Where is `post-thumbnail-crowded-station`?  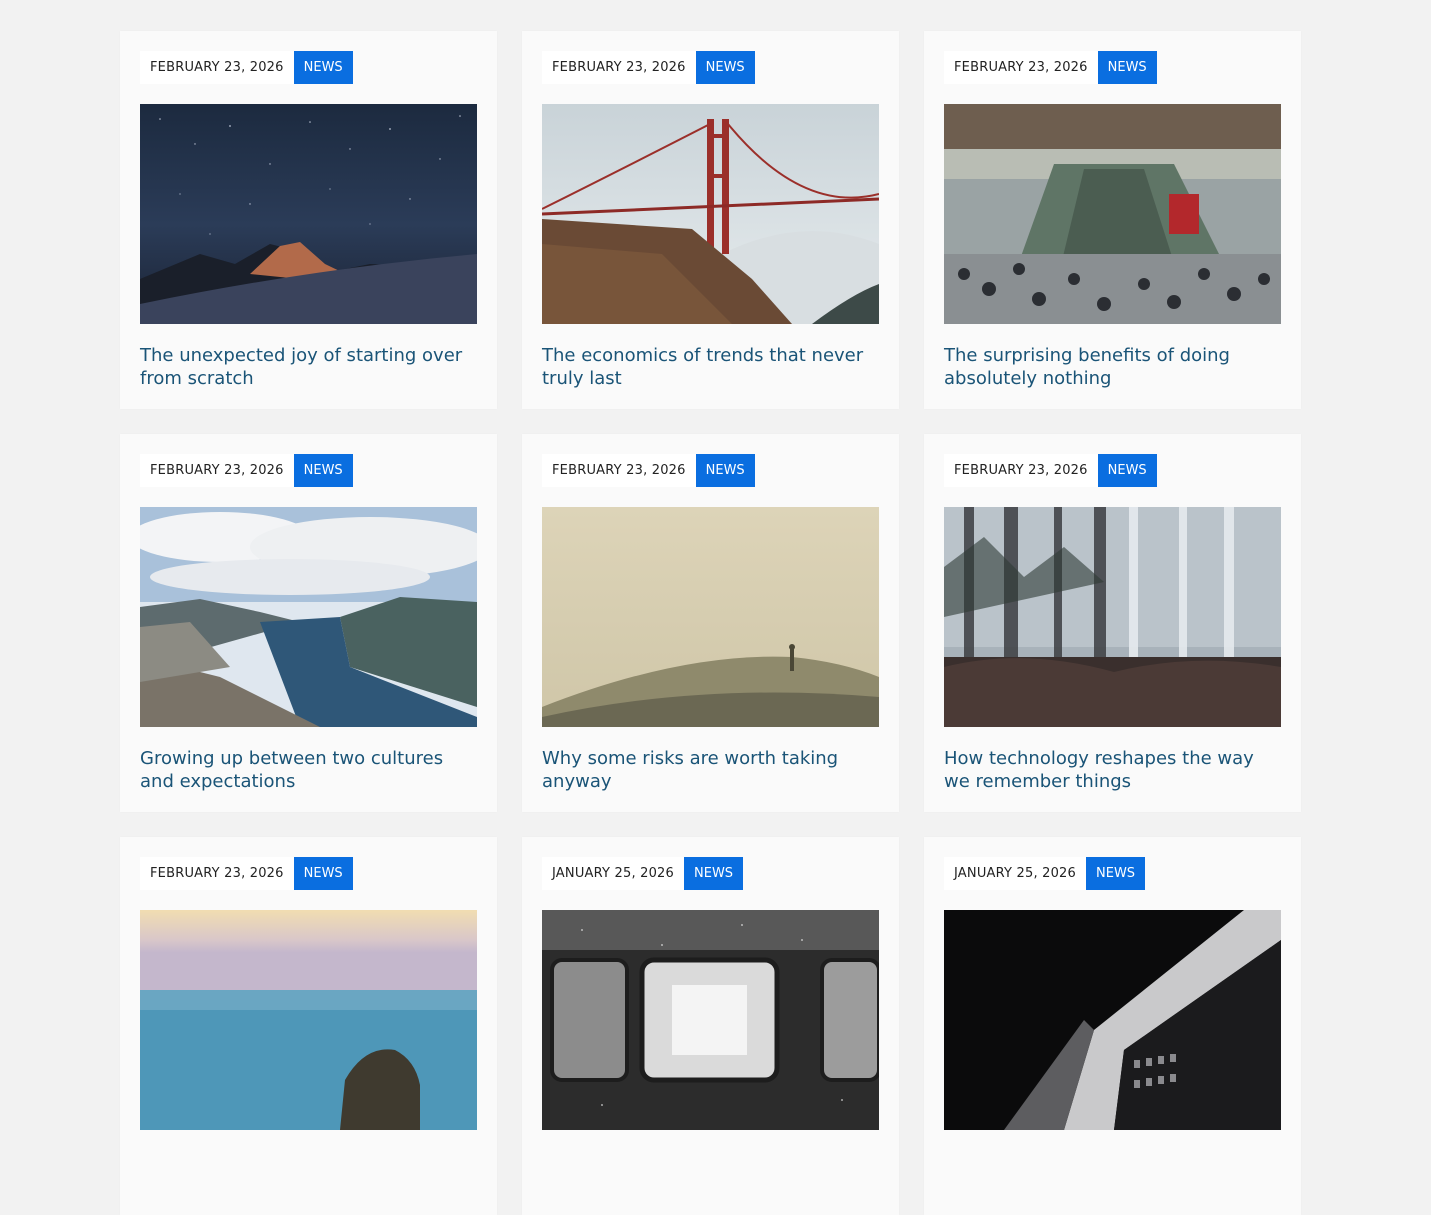 post-thumbnail-crowded-station is located at coordinates (1112, 214).